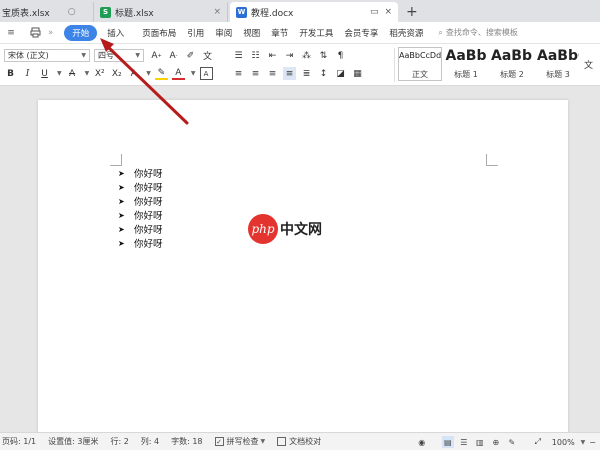  What do you see at coordinates (99, 73) in the screenshot?
I see `superscript-icon: X²` at bounding box center [99, 73].